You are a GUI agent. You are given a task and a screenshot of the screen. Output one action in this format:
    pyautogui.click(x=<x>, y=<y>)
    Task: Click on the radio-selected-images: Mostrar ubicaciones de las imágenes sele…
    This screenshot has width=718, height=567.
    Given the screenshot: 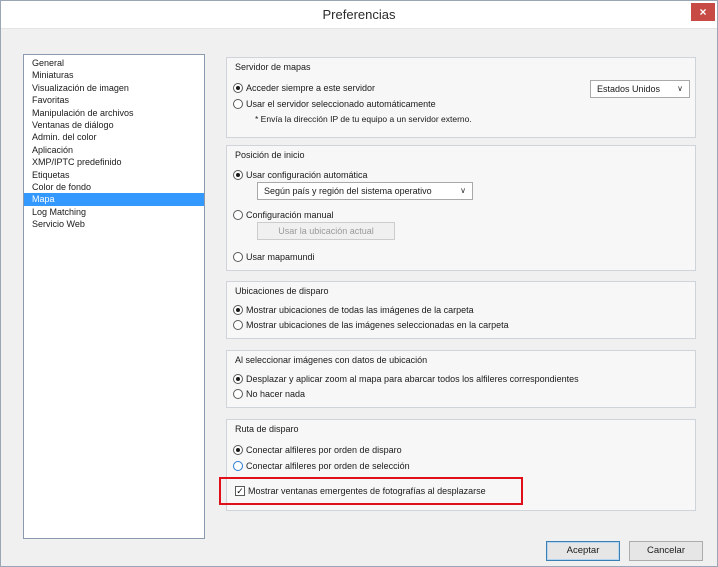 What is the action you would take?
    pyautogui.click(x=371, y=325)
    